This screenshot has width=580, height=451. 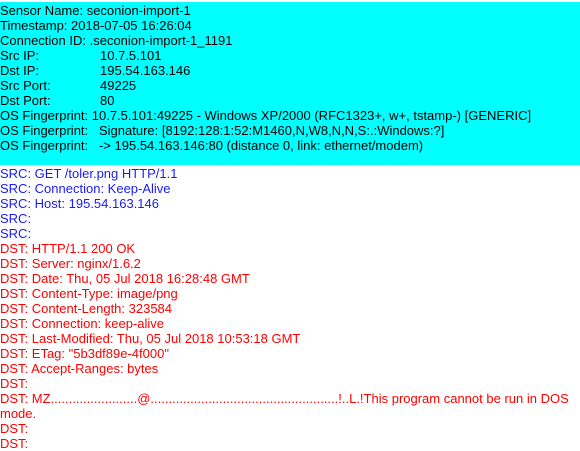 What do you see at coordinates (86, 308) in the screenshot?
I see `dst-line: DST: Content-Length: 323584` at bounding box center [86, 308].